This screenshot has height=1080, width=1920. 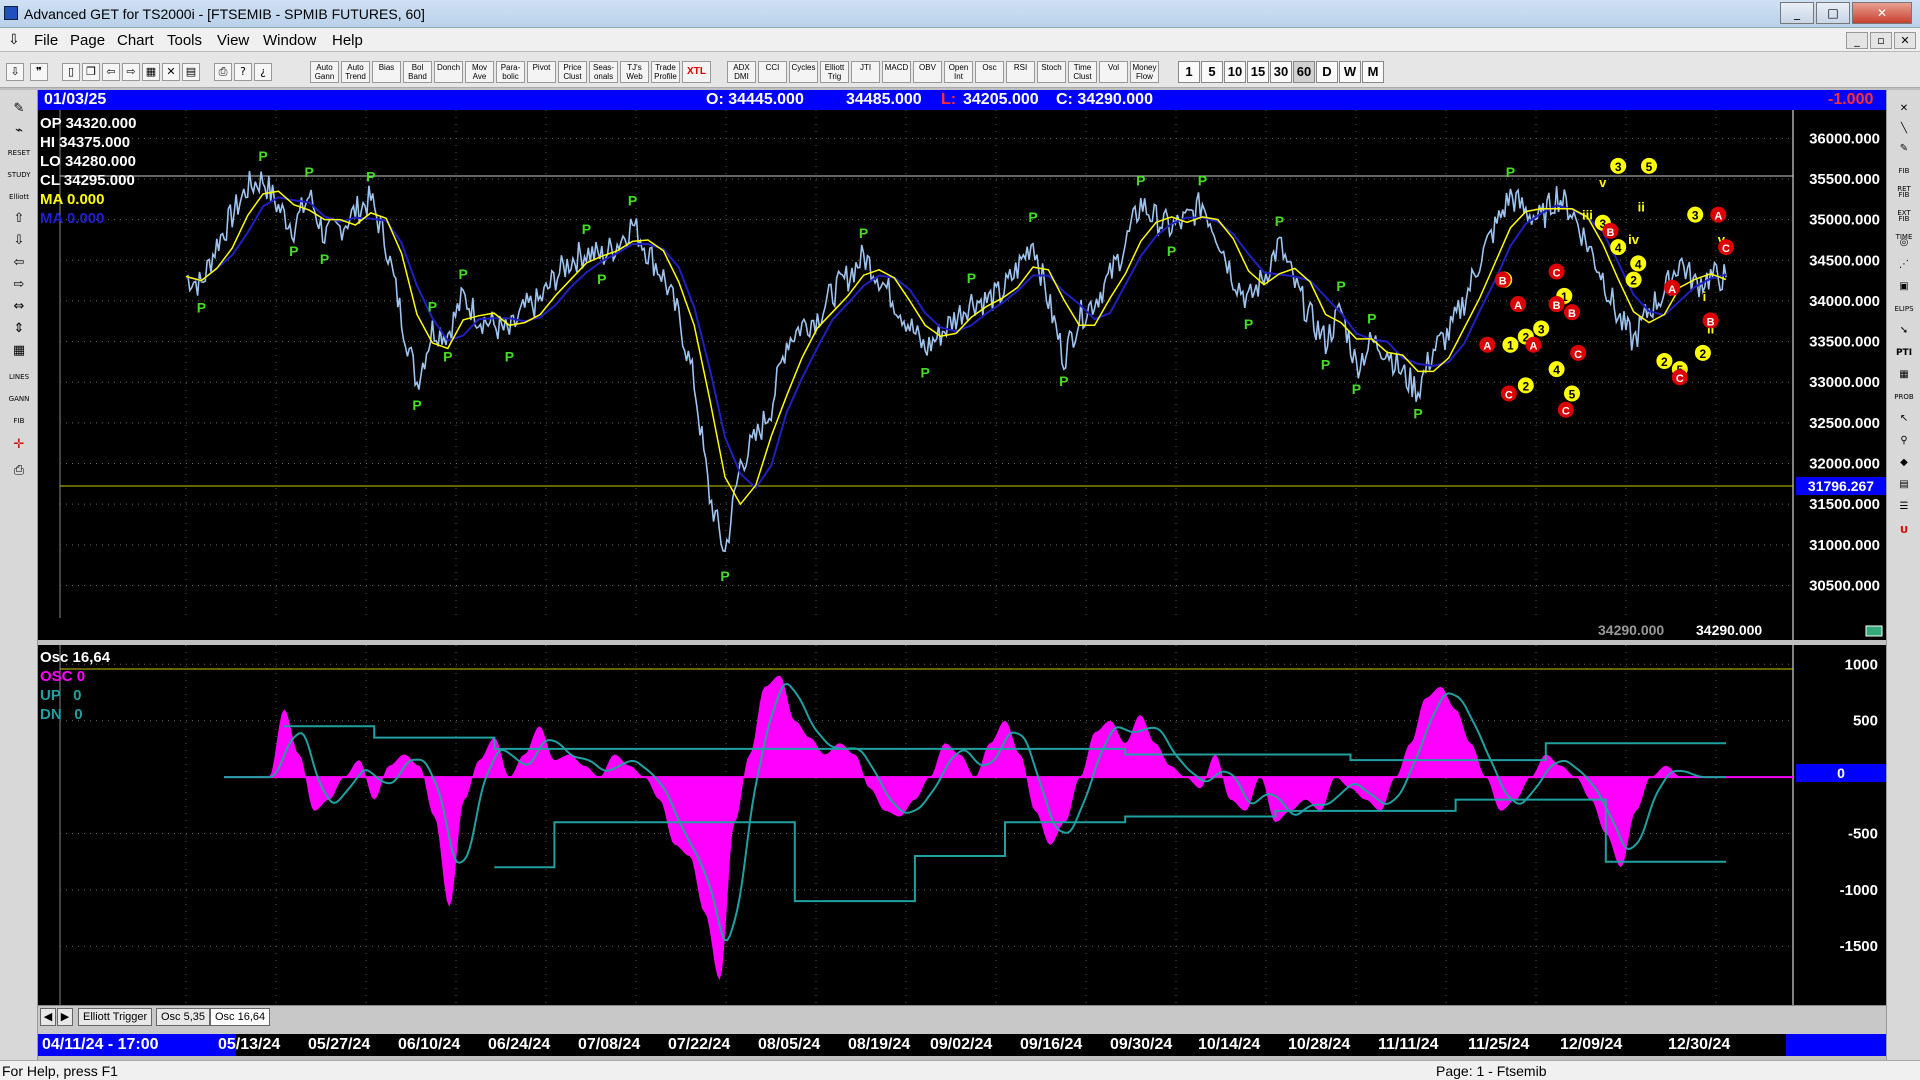 What do you see at coordinates (958, 72) in the screenshot?
I see `study-button-open-int: Open Int` at bounding box center [958, 72].